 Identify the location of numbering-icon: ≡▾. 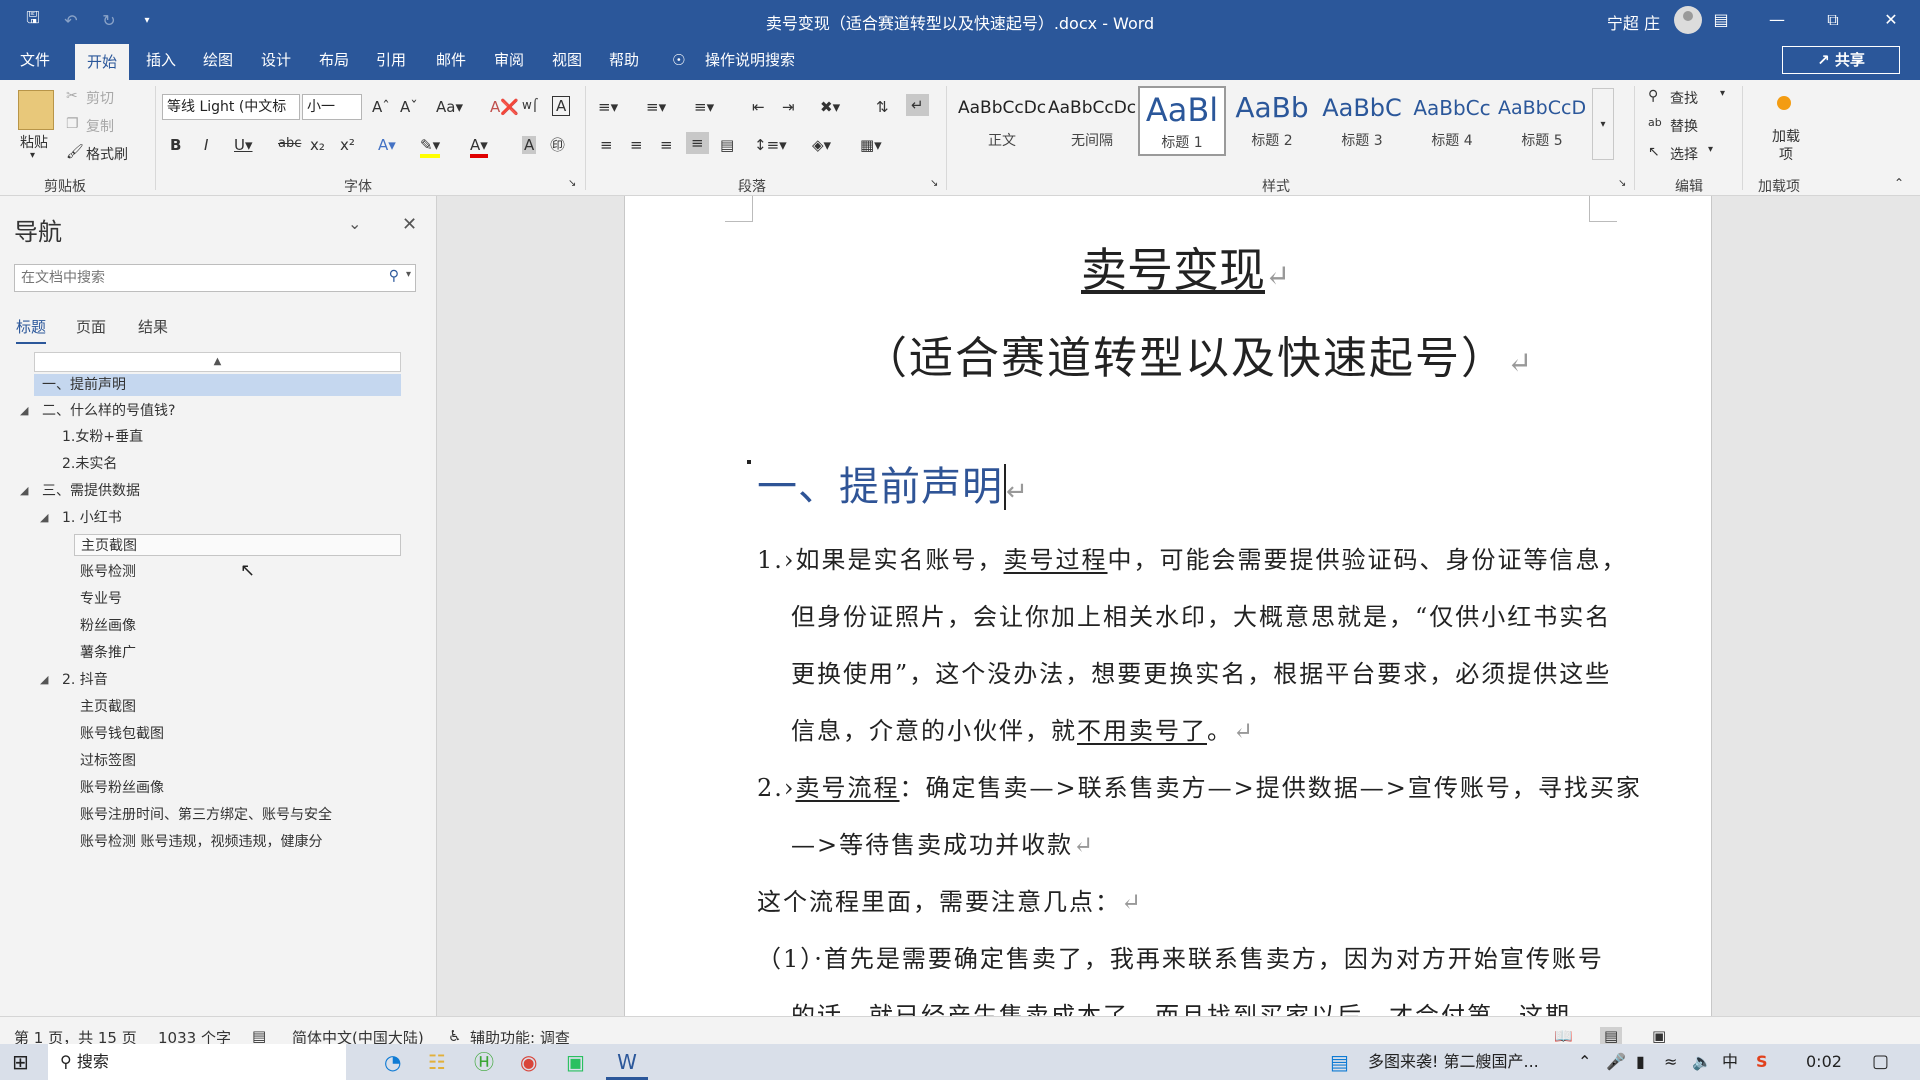
(656, 107).